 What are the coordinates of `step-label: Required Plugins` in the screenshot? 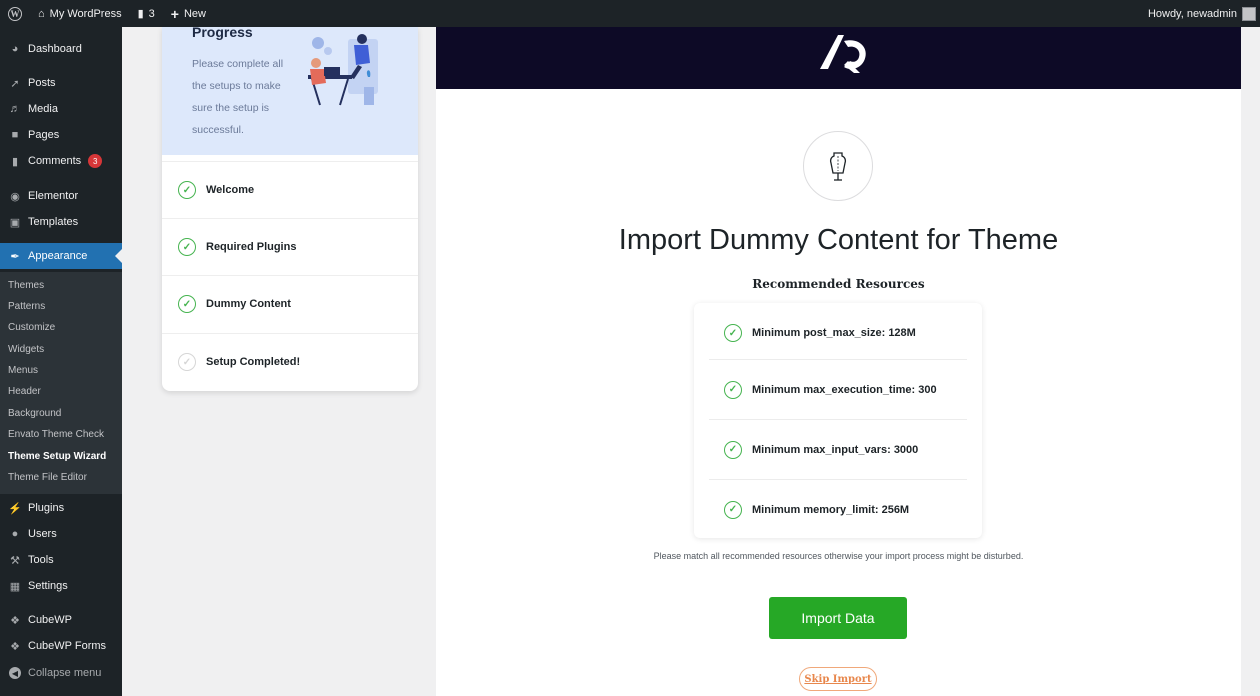 It's located at (251, 247).